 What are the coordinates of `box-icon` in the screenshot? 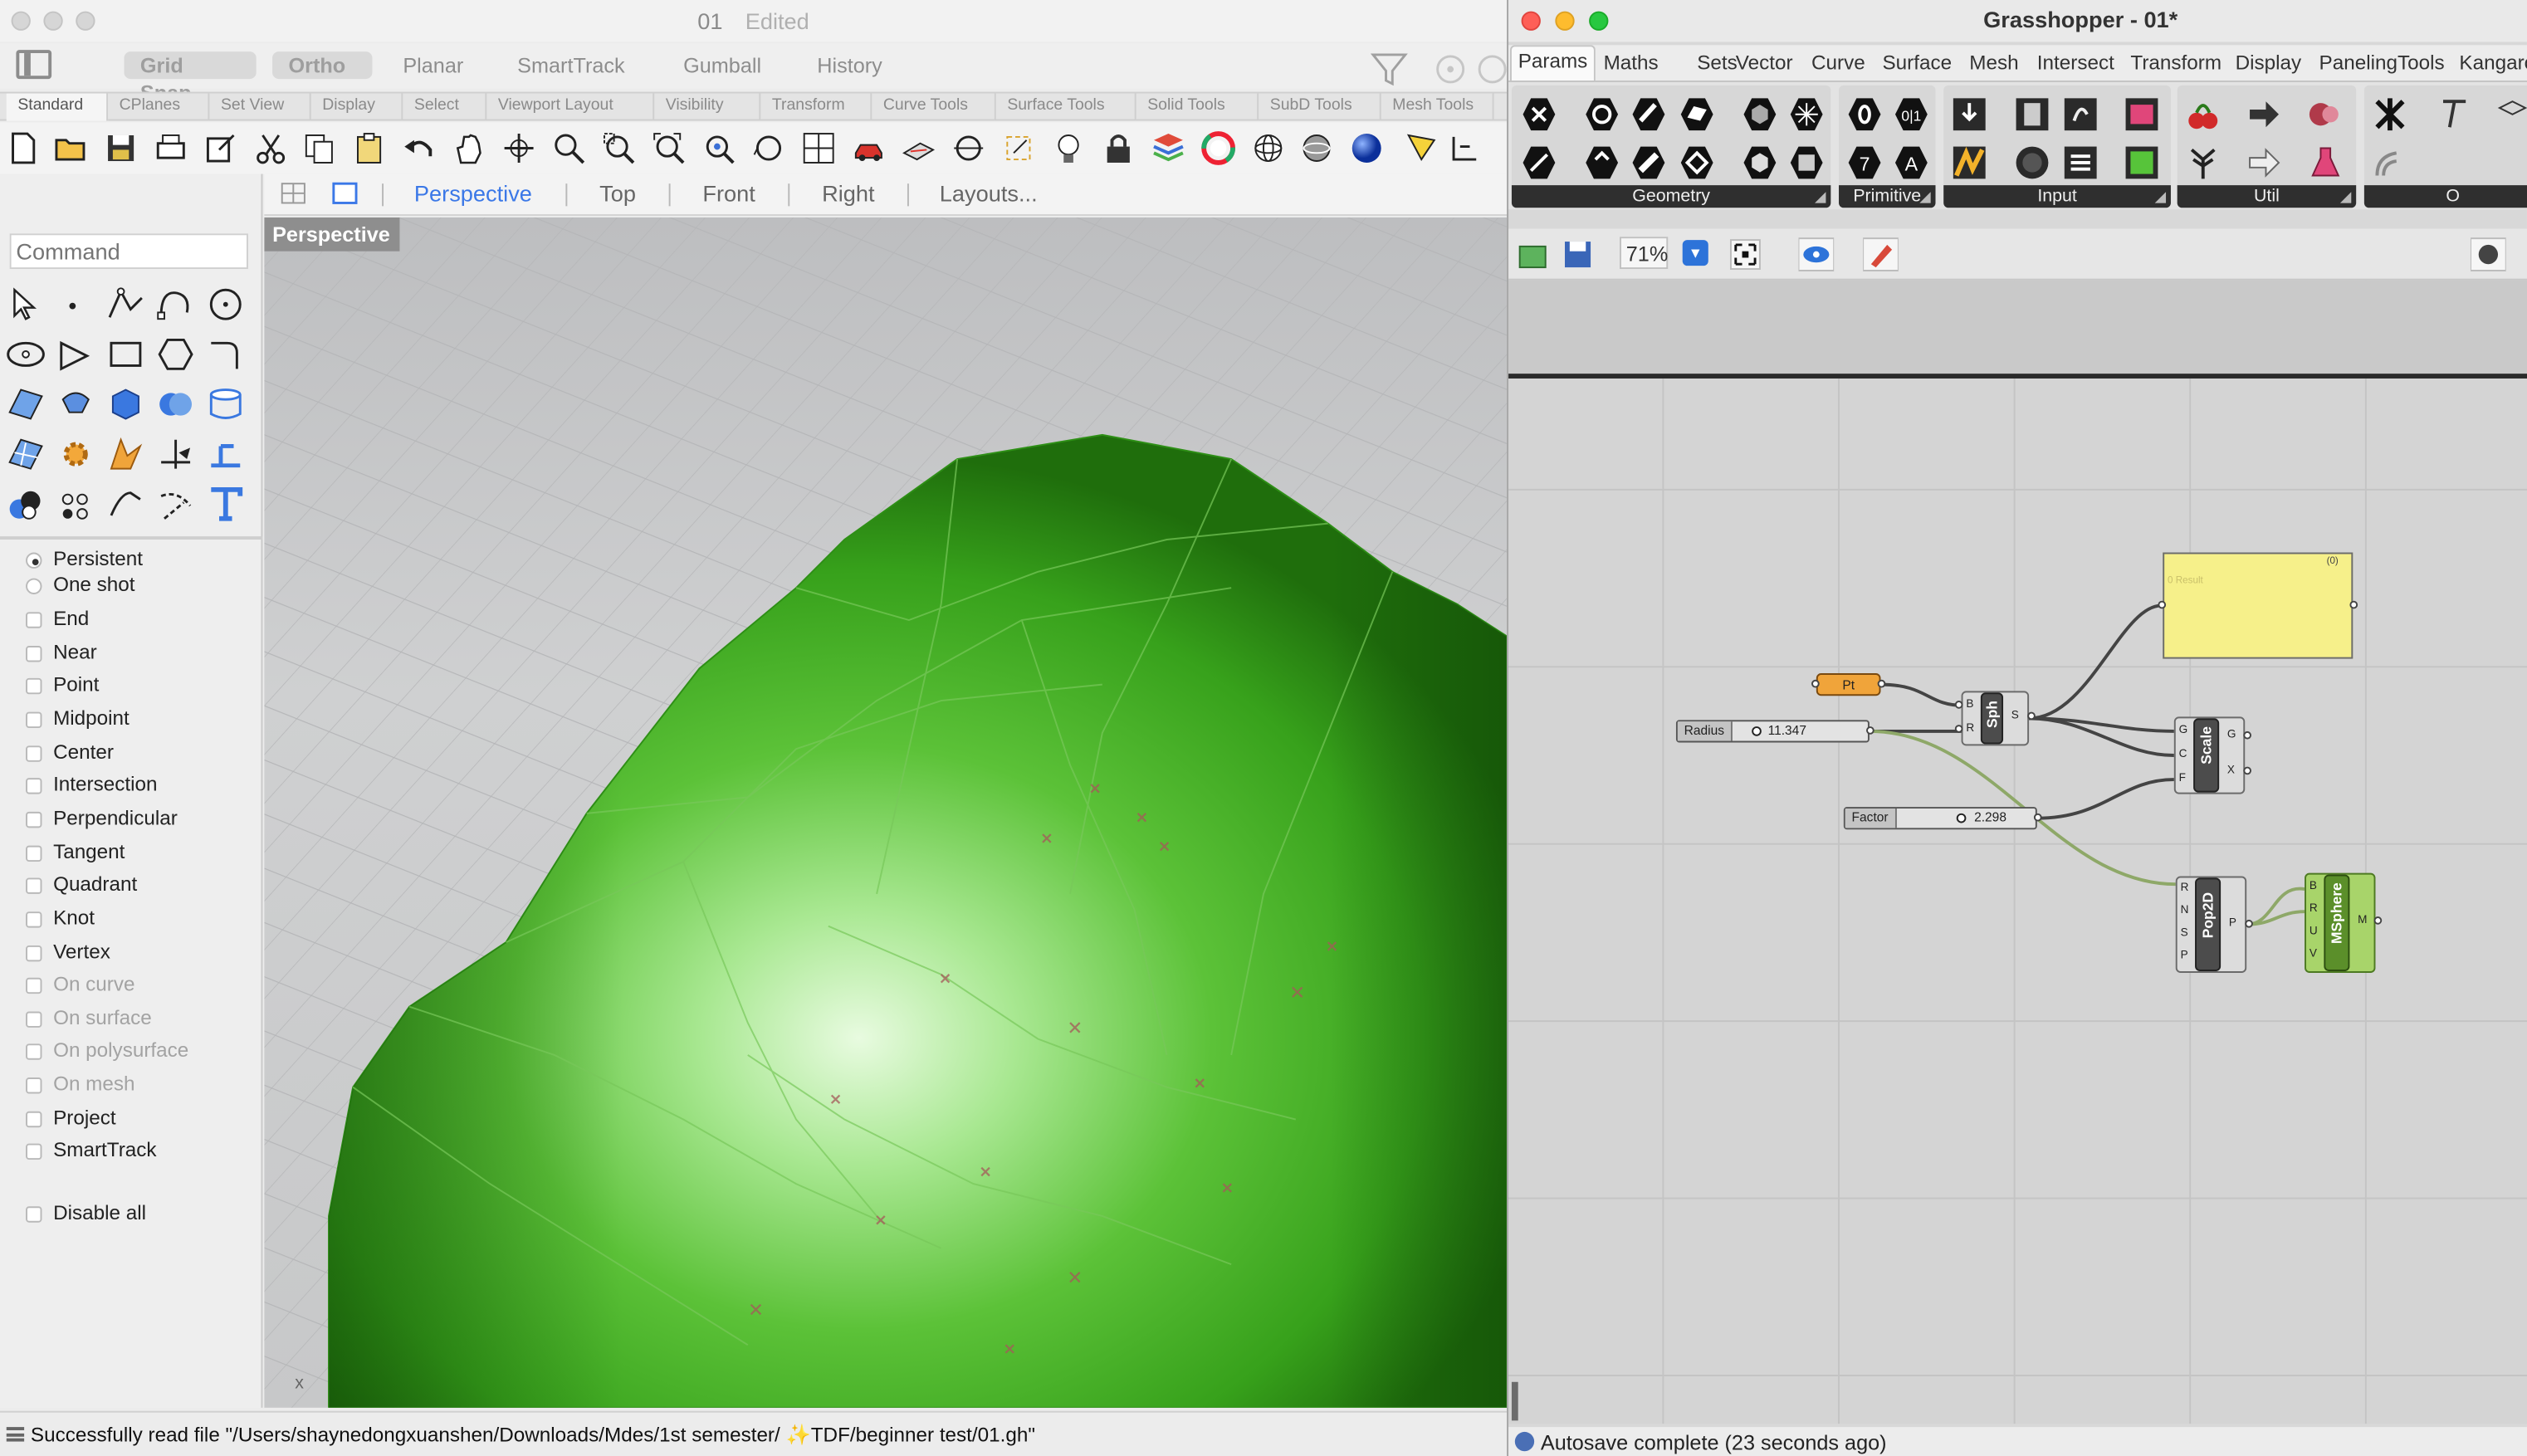 It's located at (126, 404).